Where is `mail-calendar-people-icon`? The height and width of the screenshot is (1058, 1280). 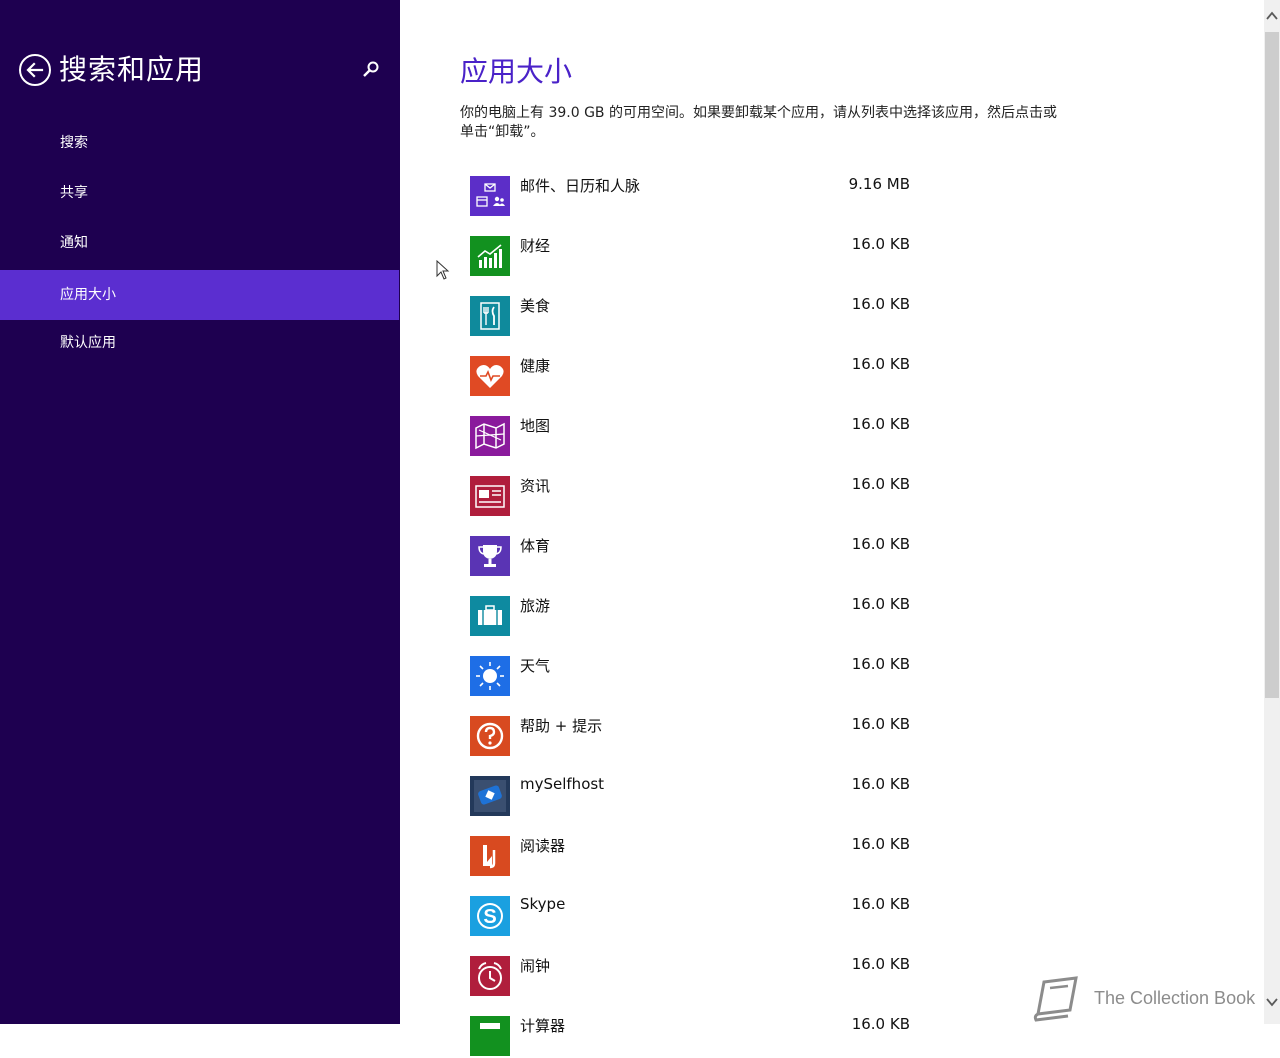 mail-calendar-people-icon is located at coordinates (490, 196).